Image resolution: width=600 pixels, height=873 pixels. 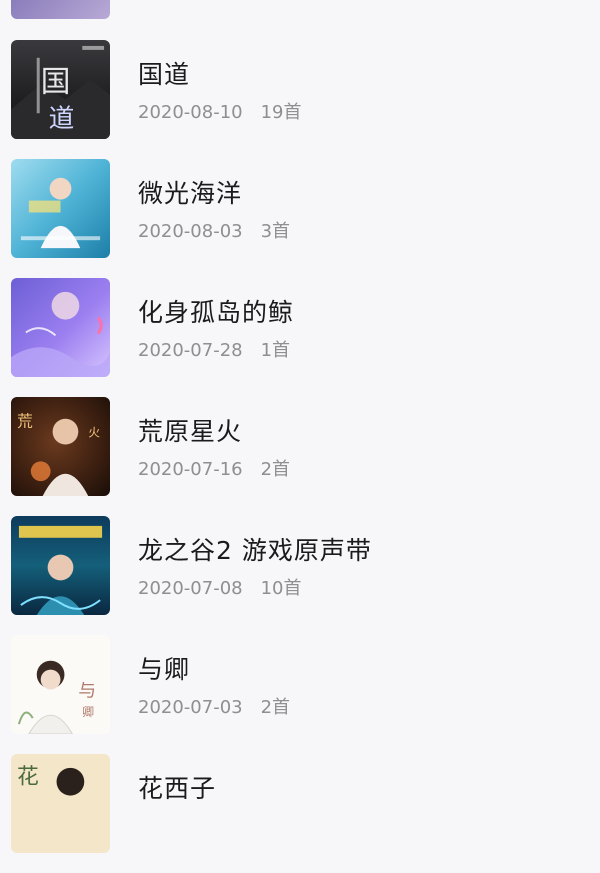 What do you see at coordinates (190, 707) in the screenshot?
I see `album-date: 2020-07-03` at bounding box center [190, 707].